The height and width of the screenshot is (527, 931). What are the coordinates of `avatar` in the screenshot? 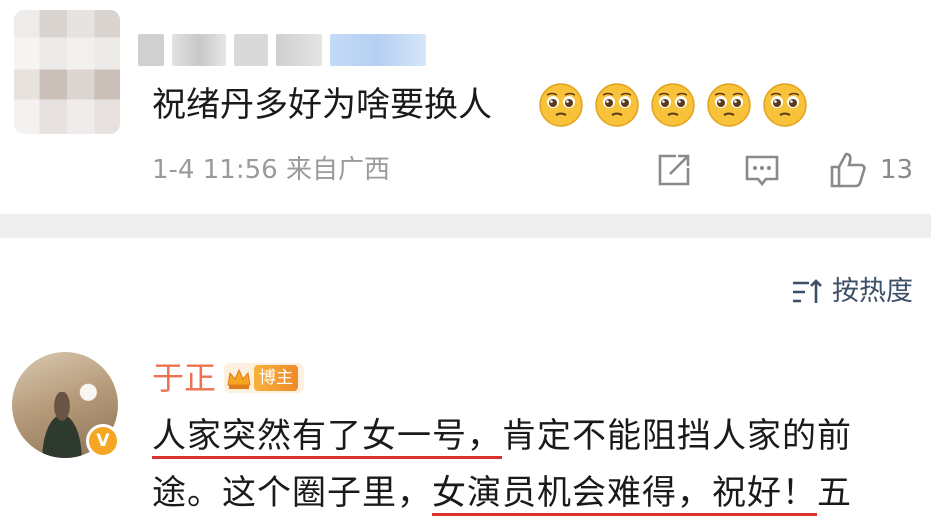 It's located at (67, 72).